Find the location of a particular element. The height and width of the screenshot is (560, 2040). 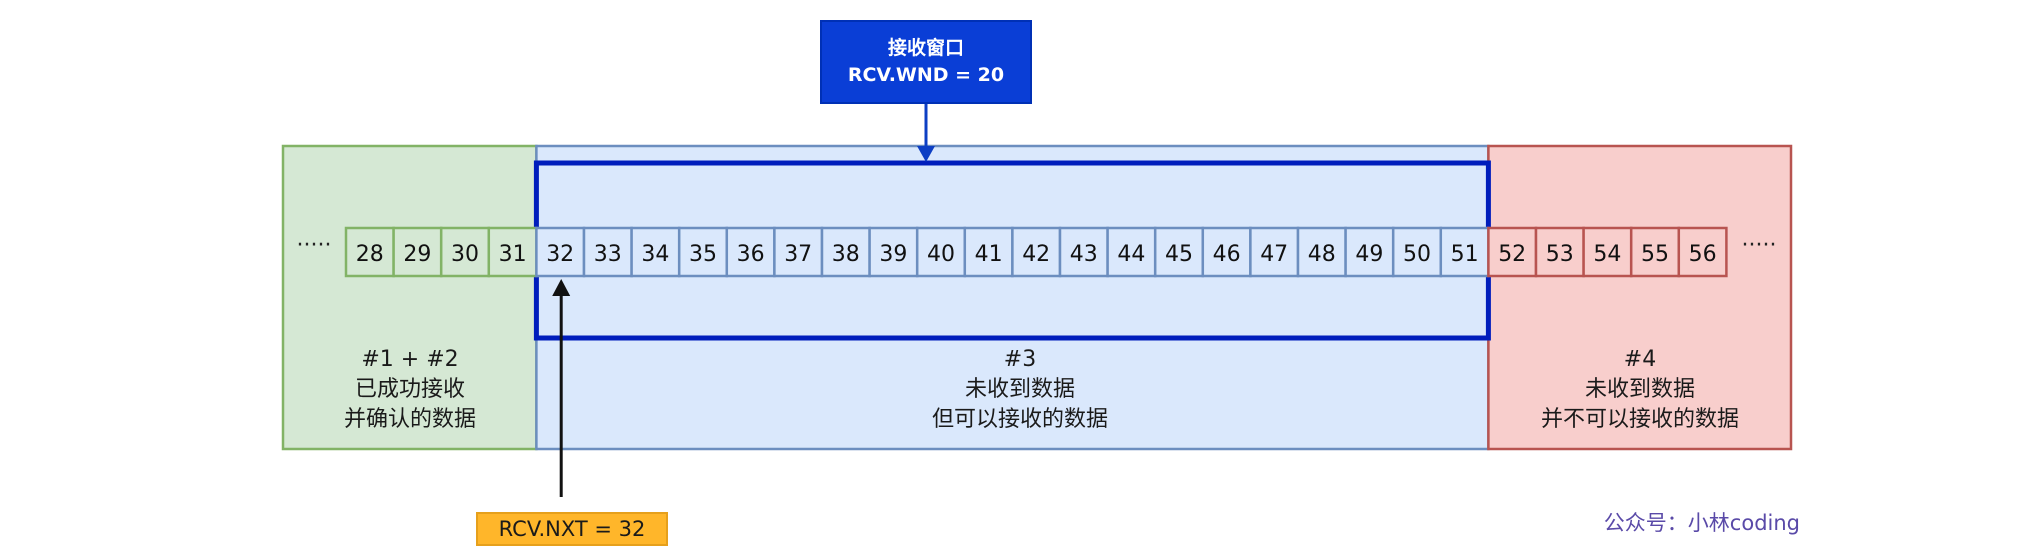

region-window-line-1: #3 is located at coordinates (1020, 359).